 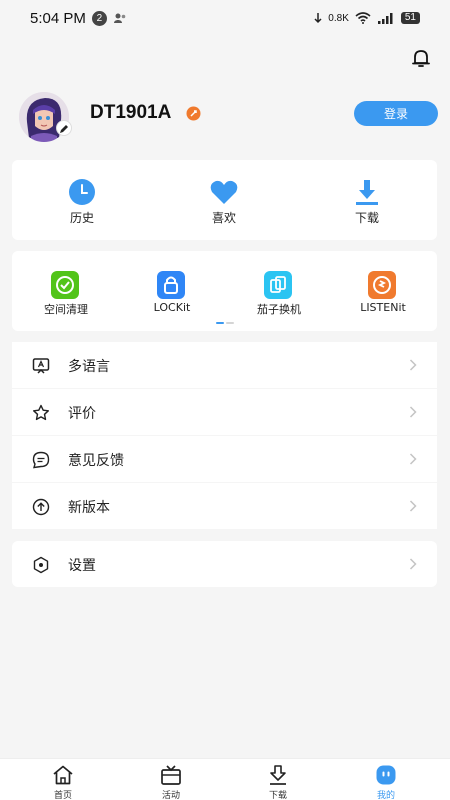 I want to click on login-button: 登录, so click(x=396, y=113).